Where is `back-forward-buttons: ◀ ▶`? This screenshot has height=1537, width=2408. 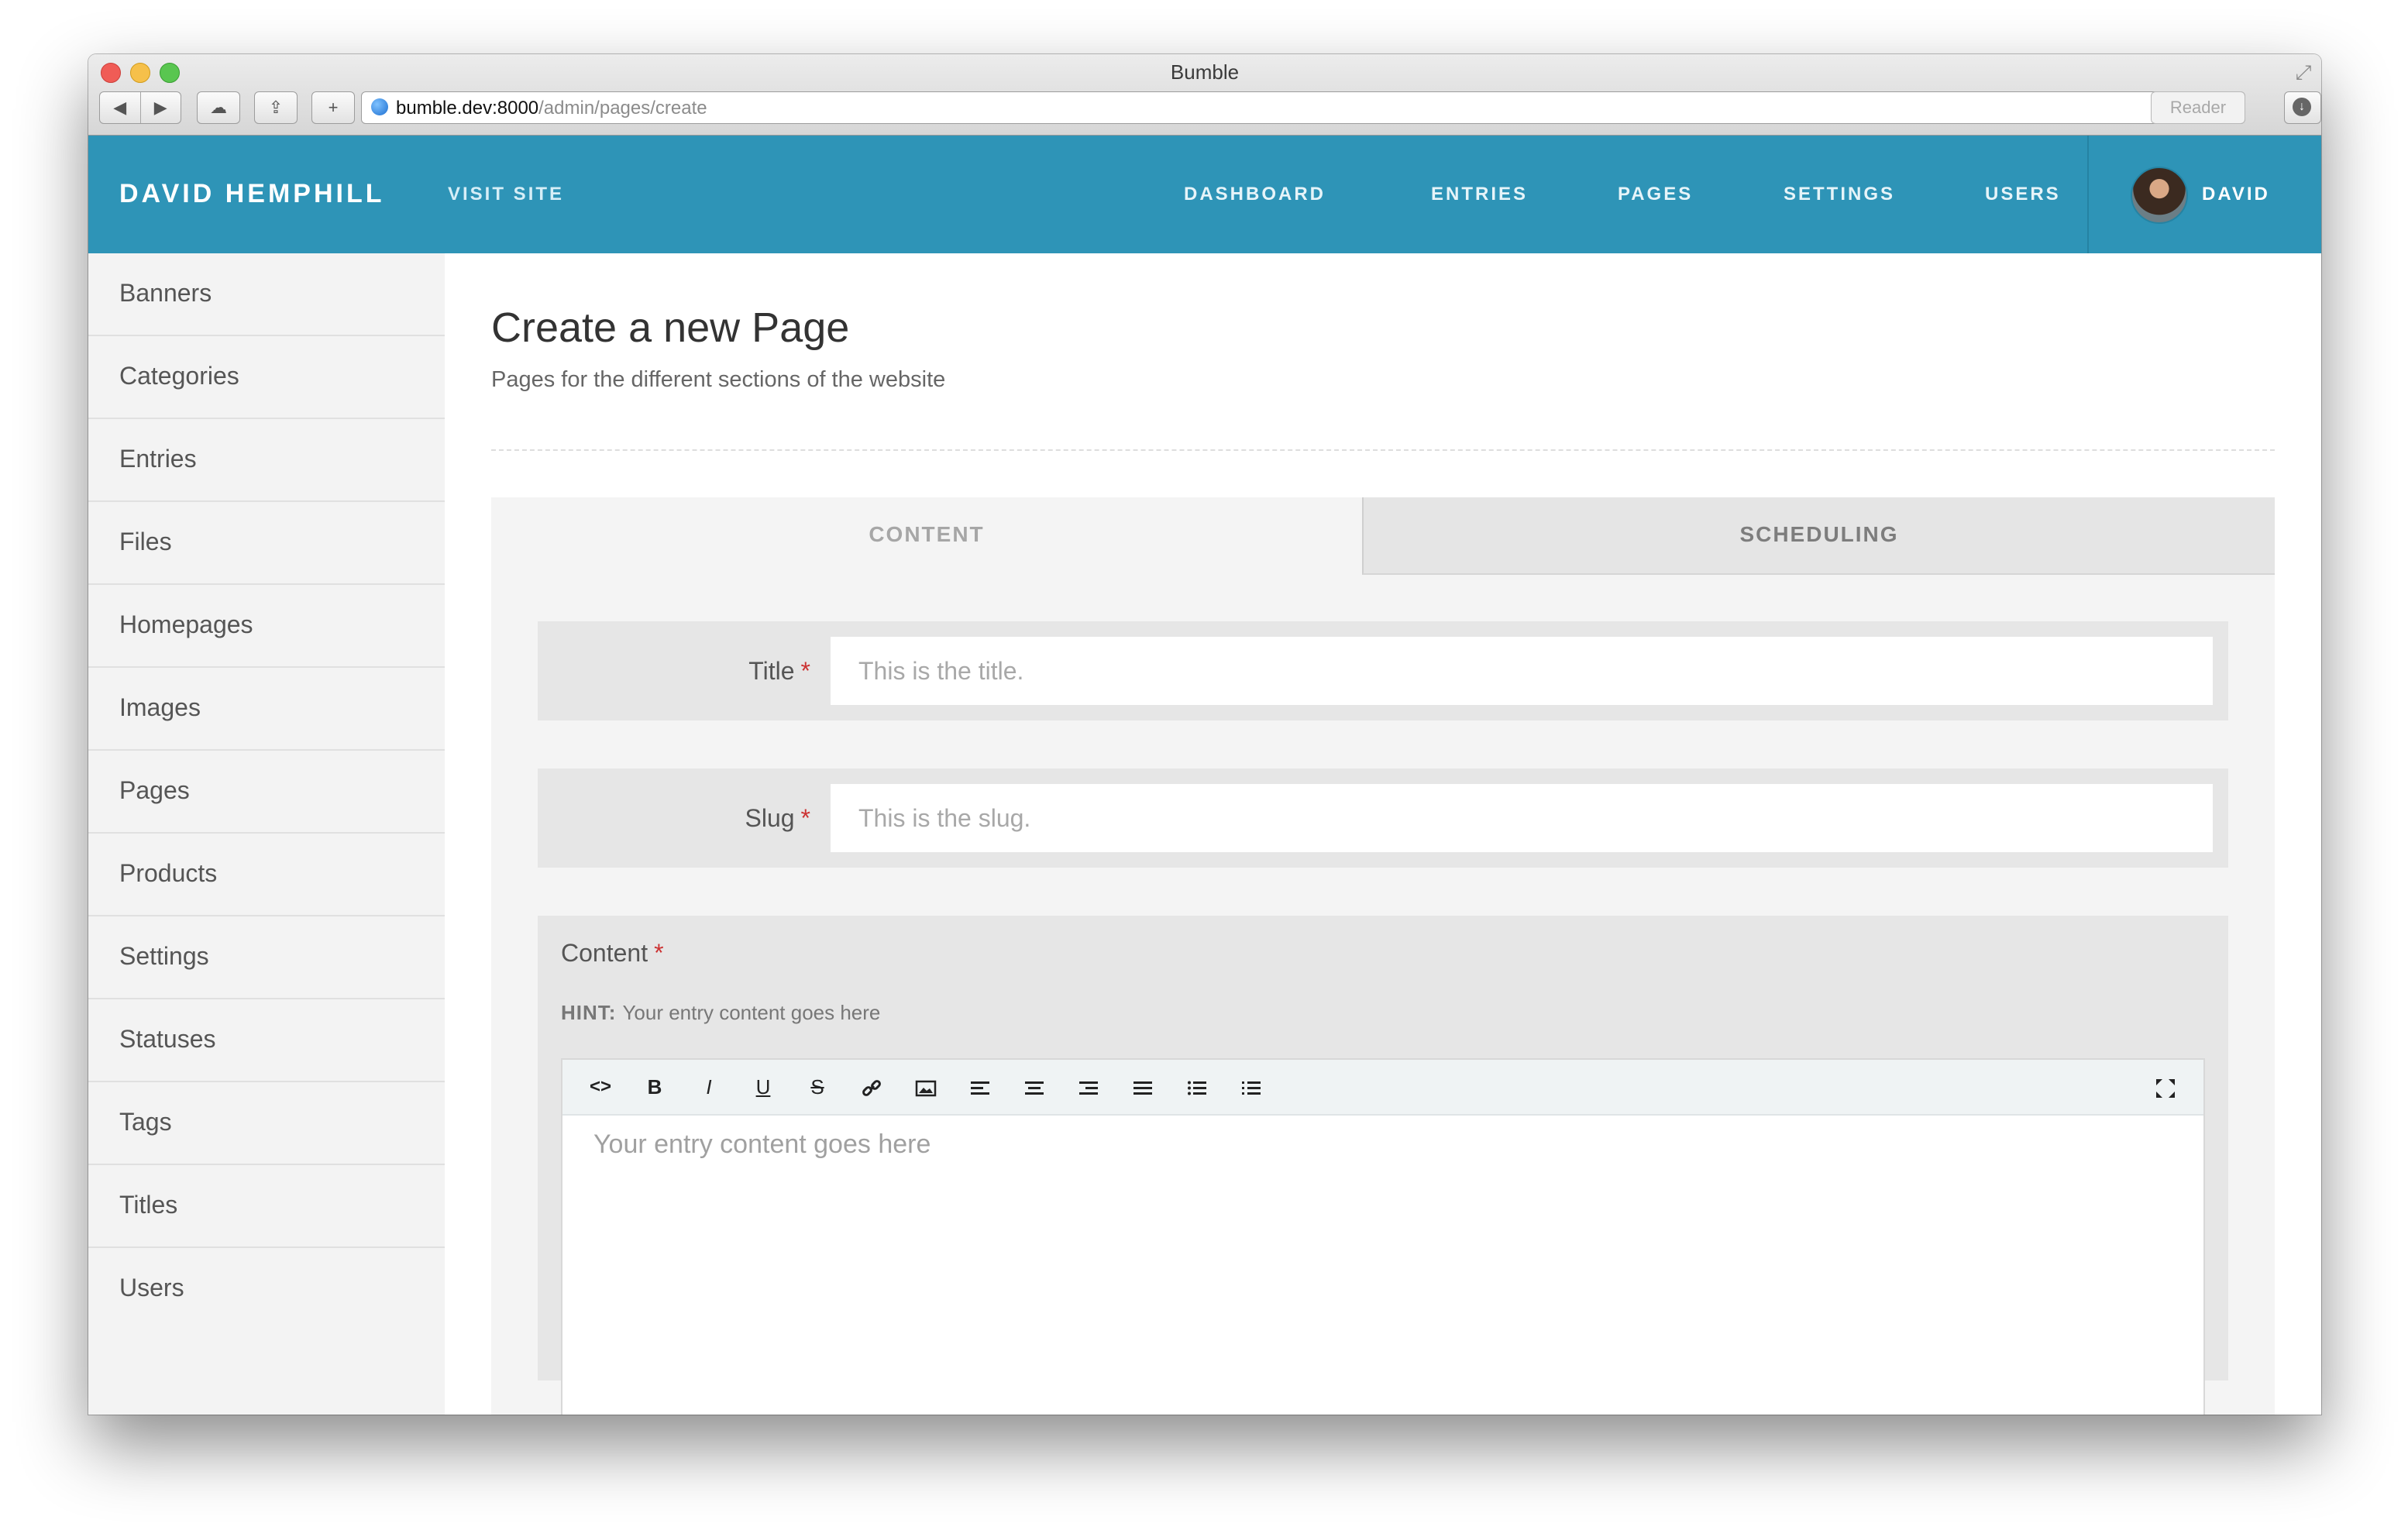
back-forward-buttons: ◀ ▶ is located at coordinates (140, 107).